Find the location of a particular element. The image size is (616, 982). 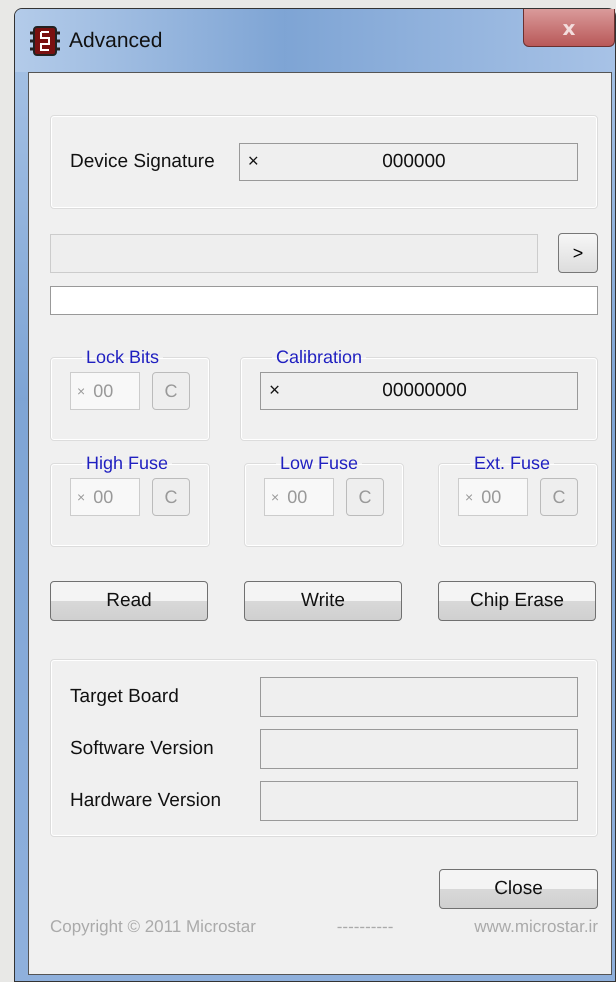

action-button: Read is located at coordinates (129, 601).